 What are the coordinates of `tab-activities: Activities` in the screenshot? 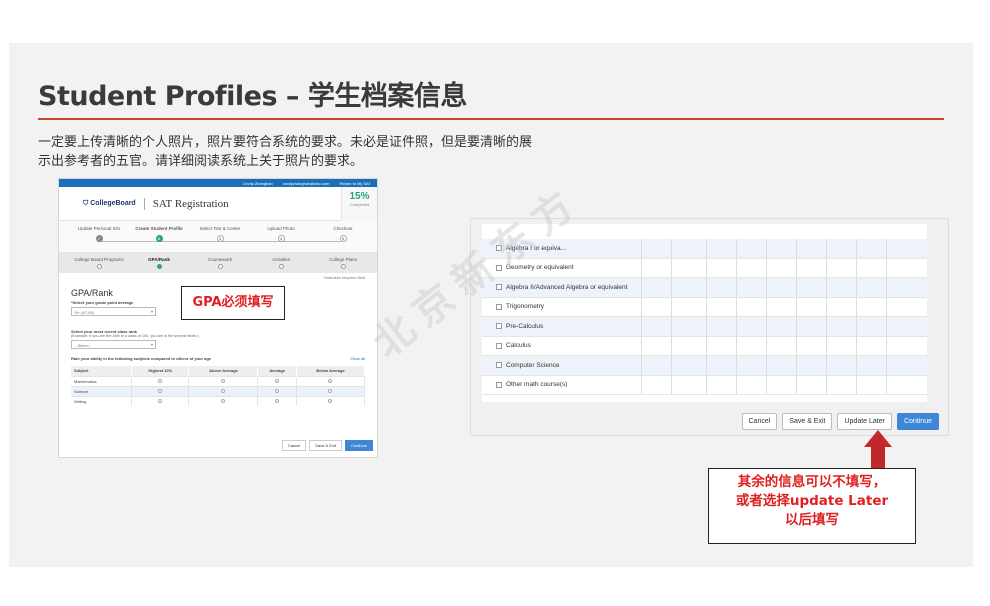 It's located at (281, 263).